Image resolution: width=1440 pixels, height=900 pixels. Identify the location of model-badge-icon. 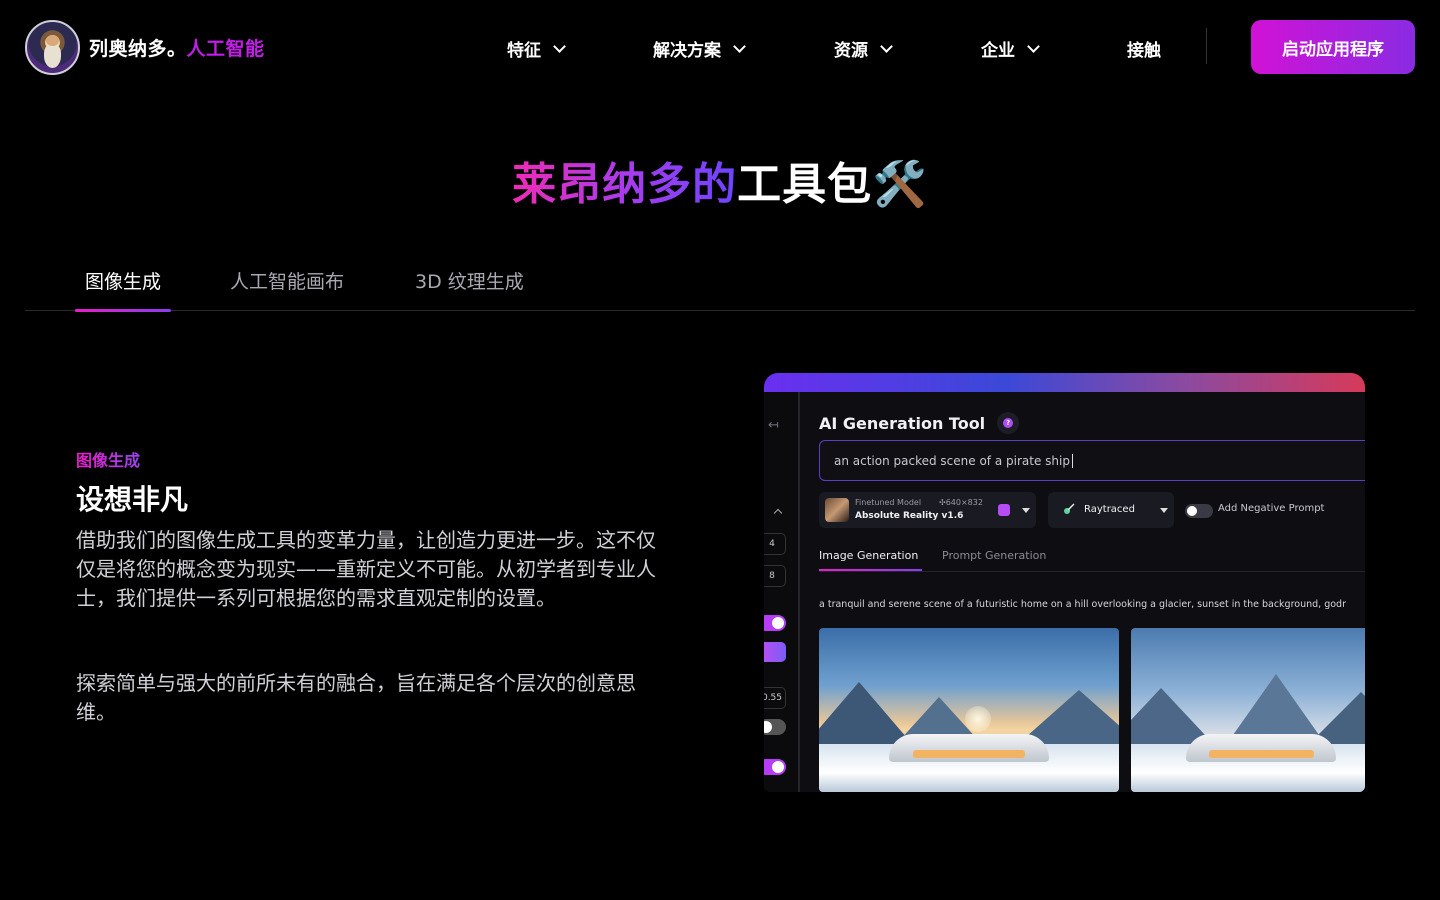
(1004, 510).